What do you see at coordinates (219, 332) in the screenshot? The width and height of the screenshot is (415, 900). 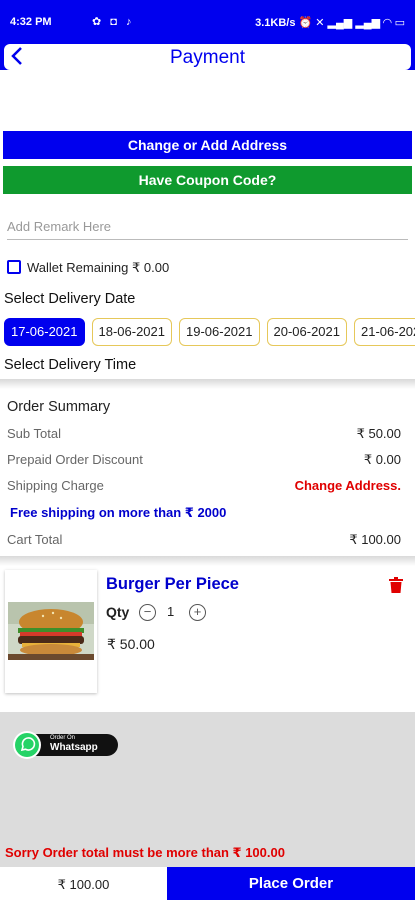 I see `date-chip: 19-06-2021` at bounding box center [219, 332].